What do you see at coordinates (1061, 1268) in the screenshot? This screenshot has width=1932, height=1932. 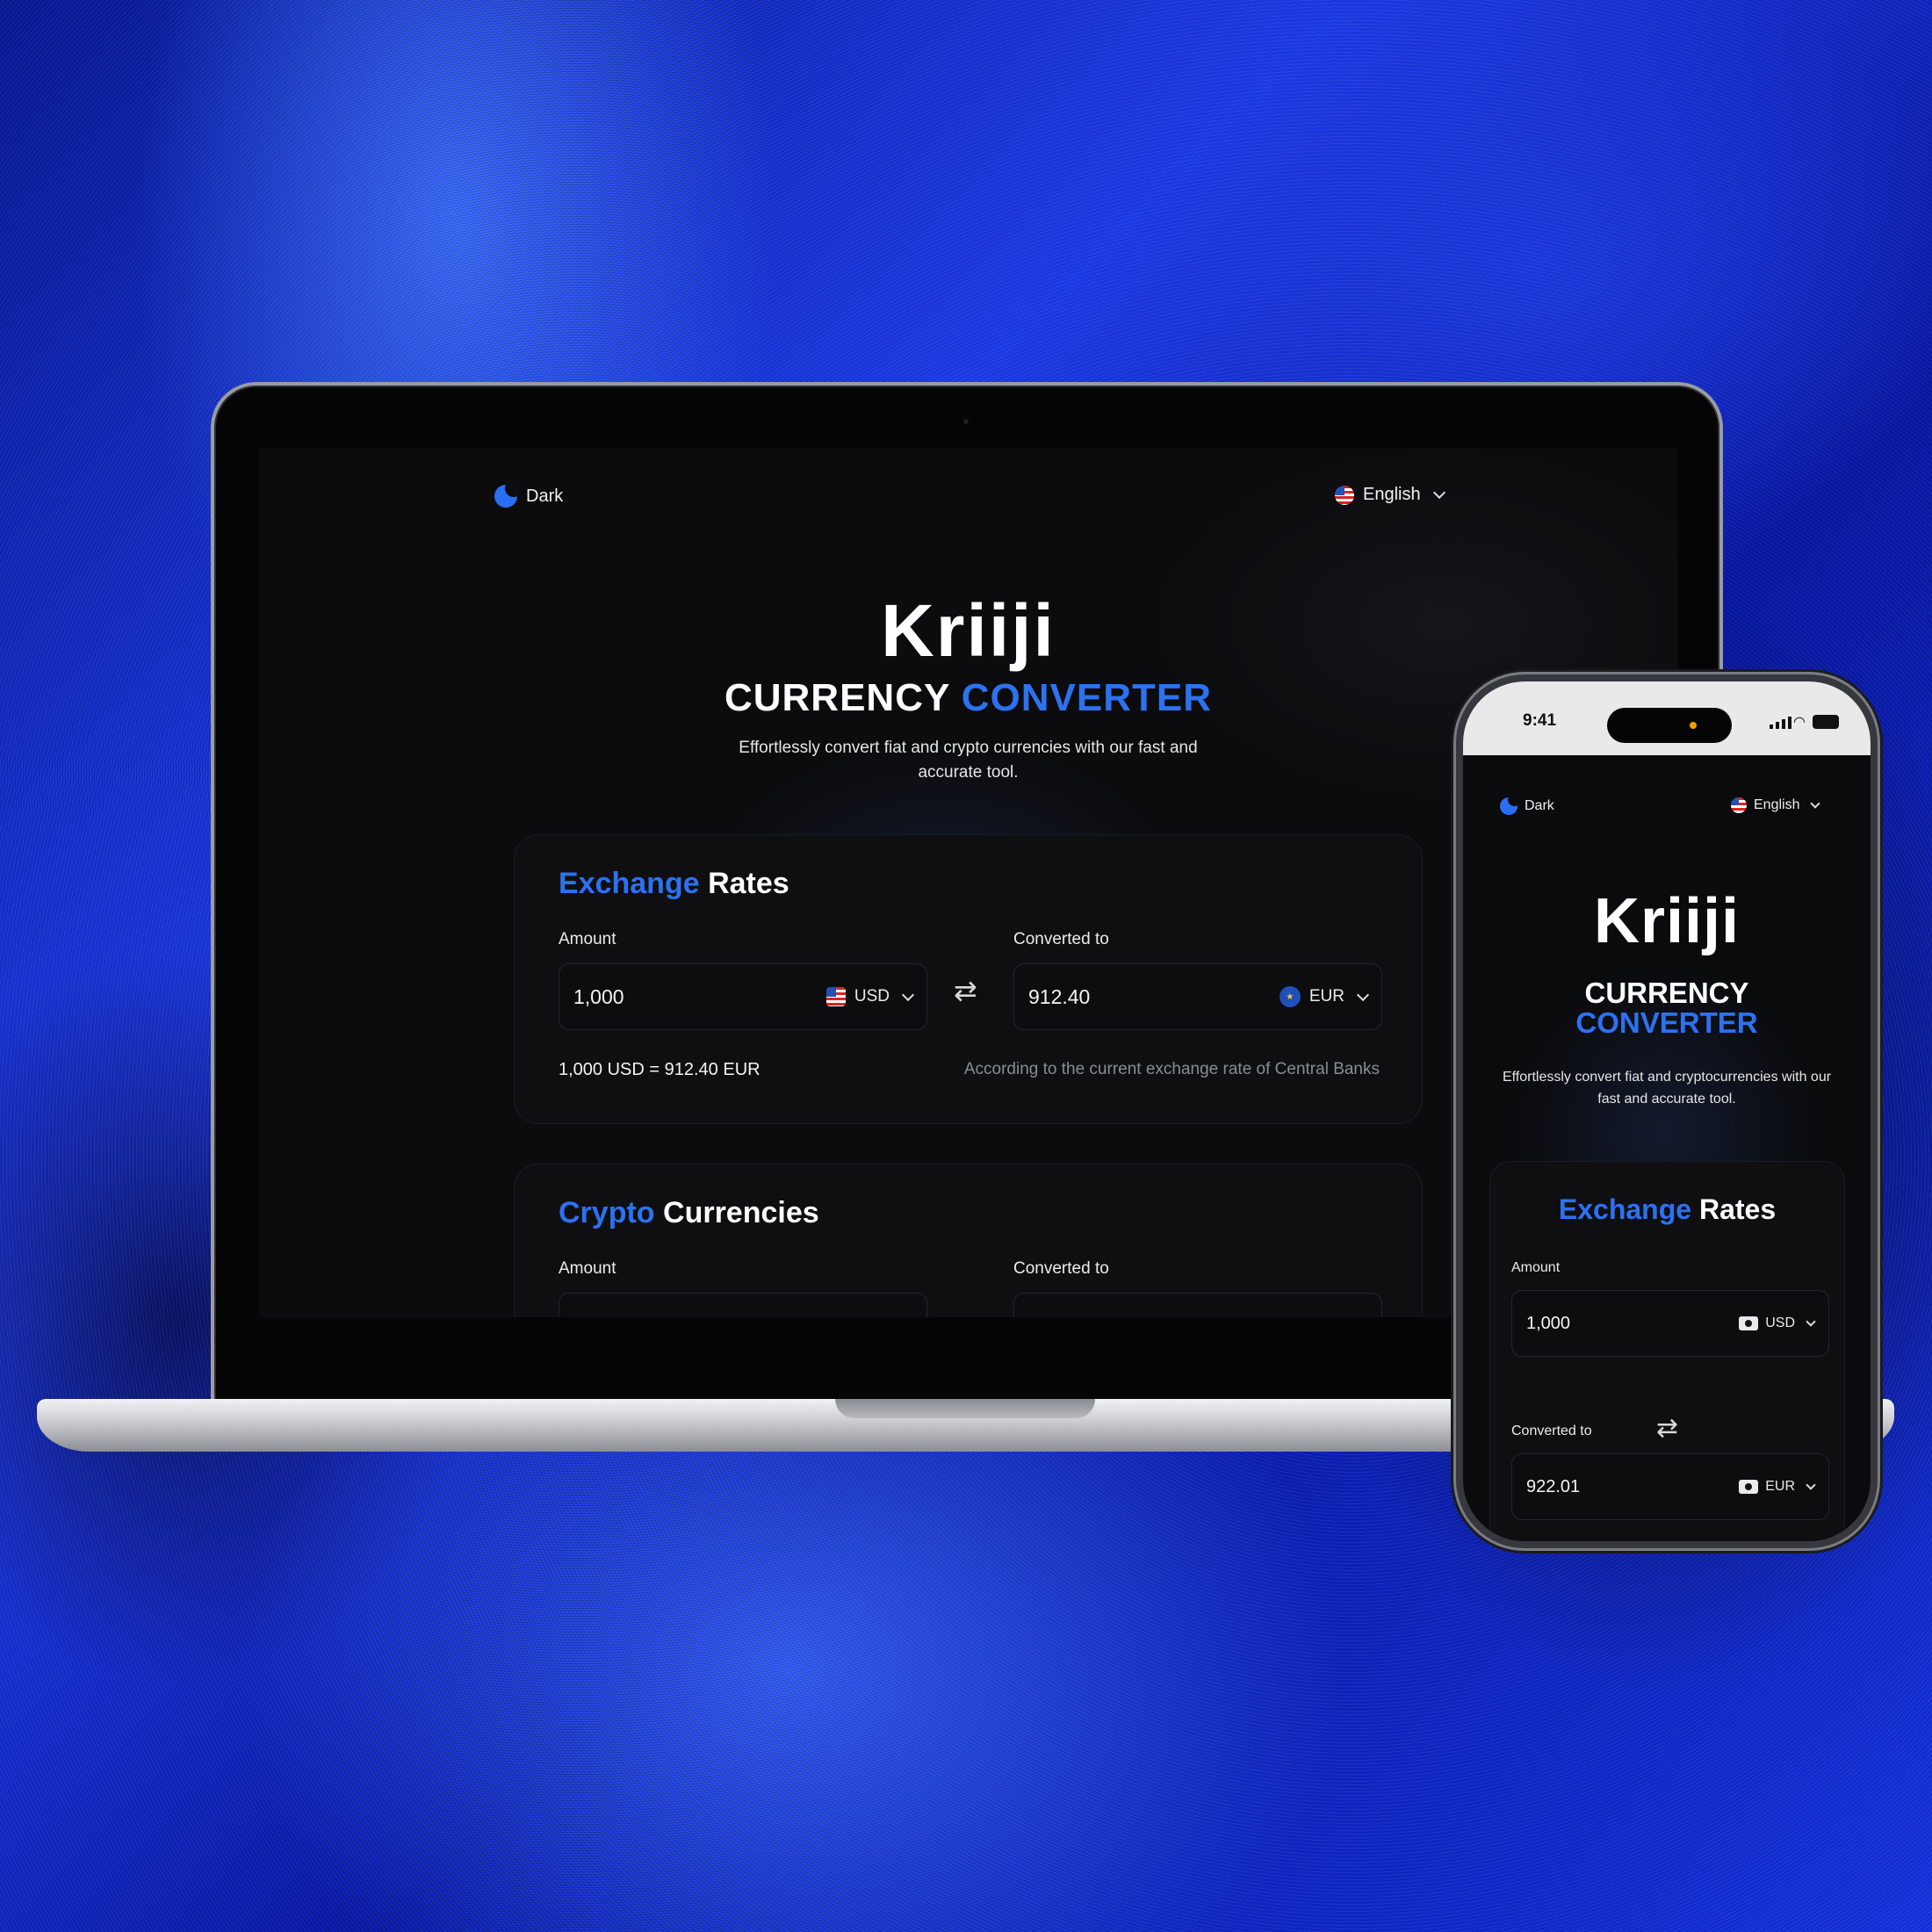 I see `crypto-converted-label: Converted to` at bounding box center [1061, 1268].